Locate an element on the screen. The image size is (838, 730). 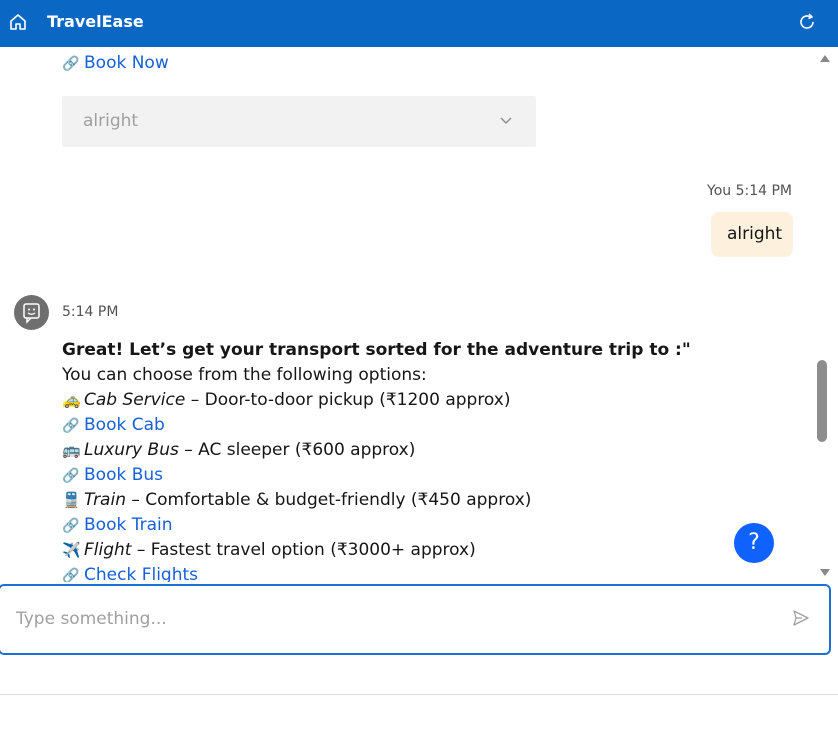
response-dropdown: alright is located at coordinates (299, 121).